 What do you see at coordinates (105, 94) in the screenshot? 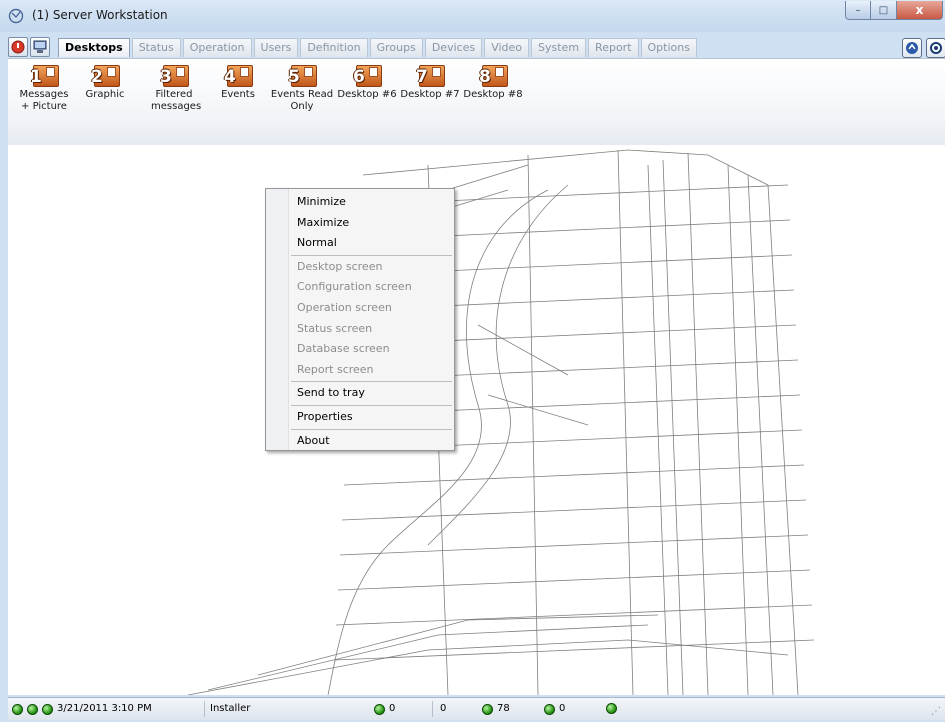
I see `desktop-2-label: Graphic` at bounding box center [105, 94].